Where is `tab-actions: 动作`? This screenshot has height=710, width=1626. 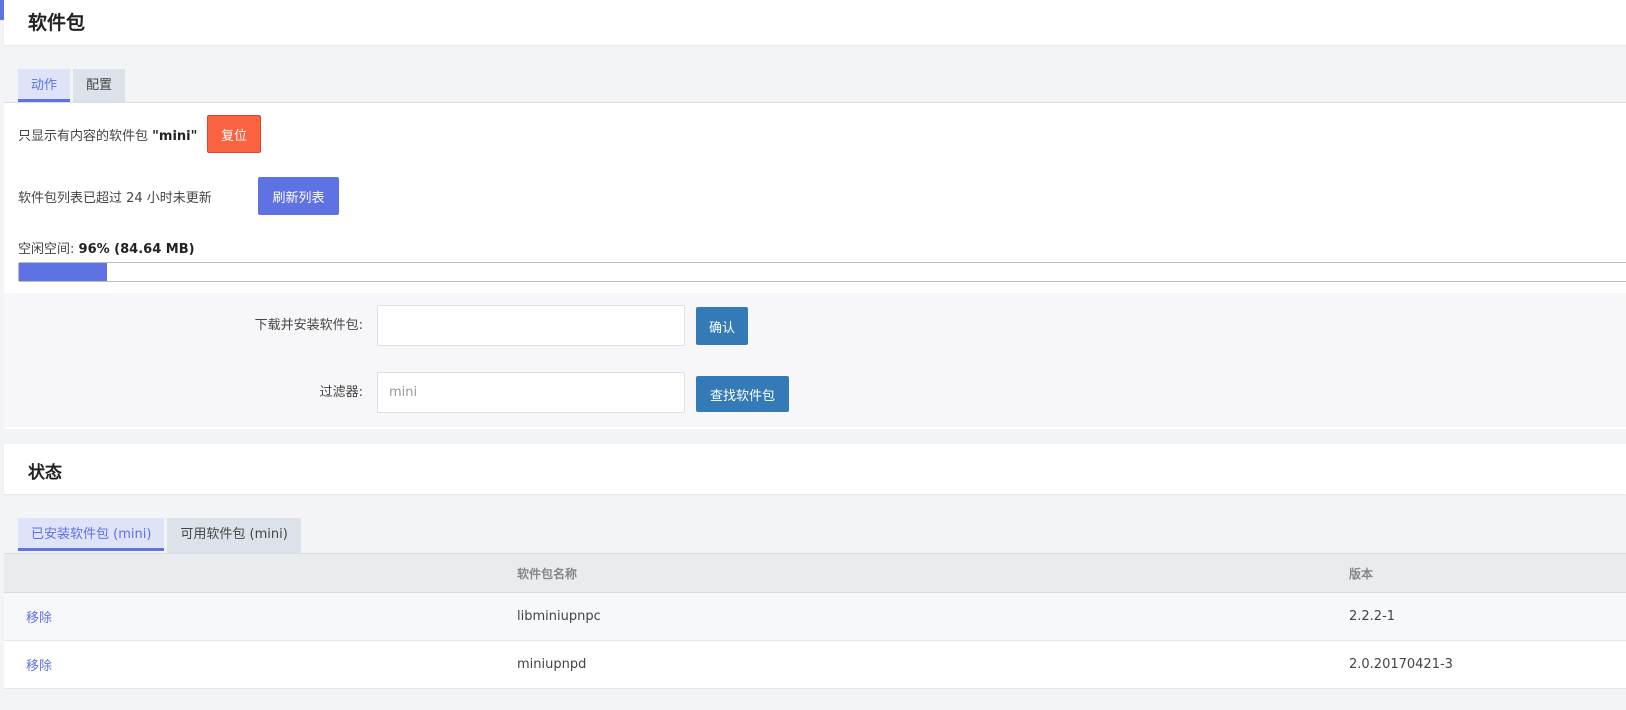 tab-actions: 动作 is located at coordinates (44, 85).